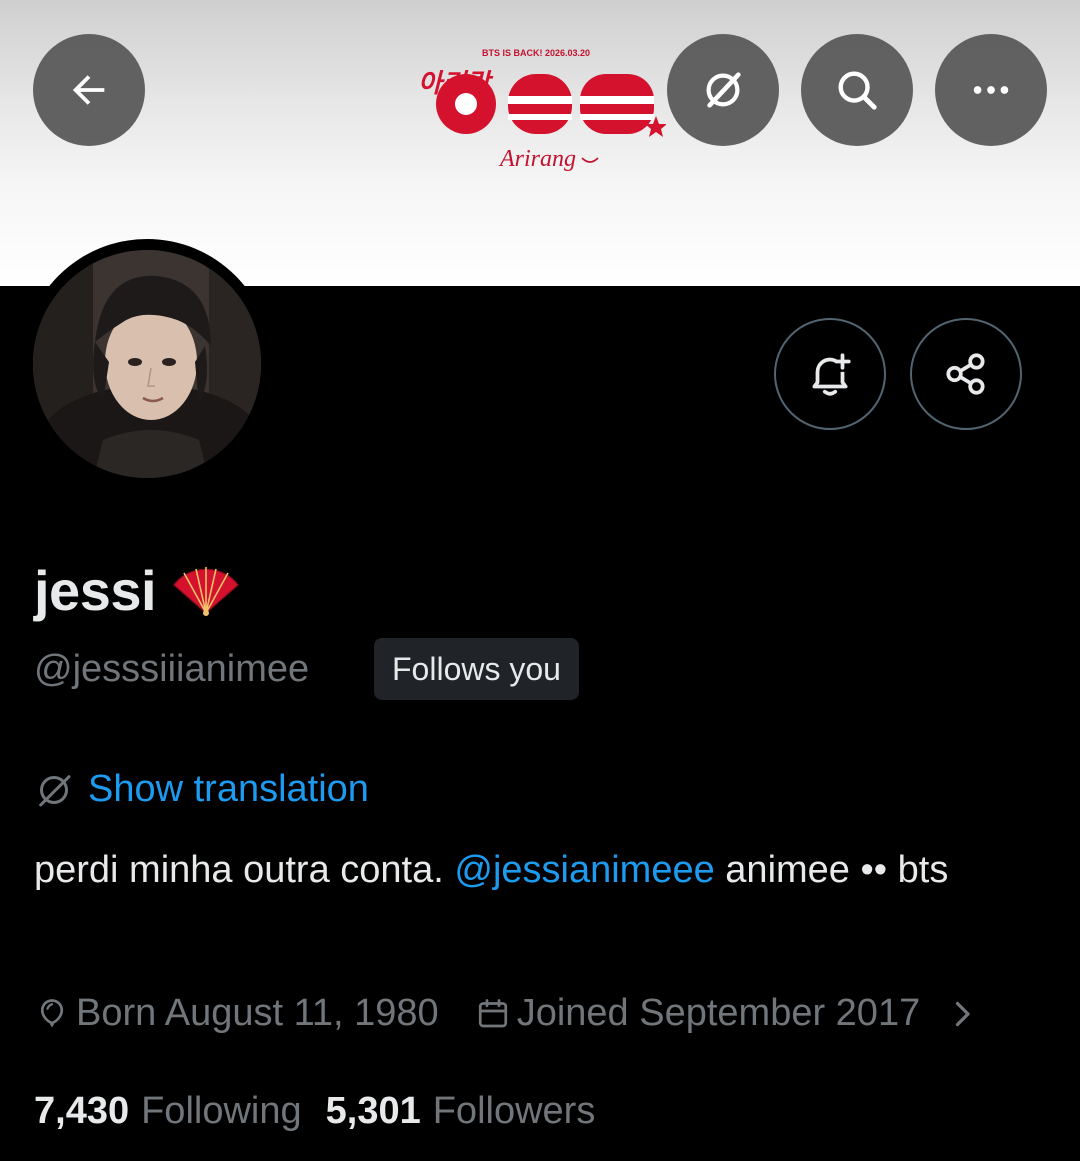 The height and width of the screenshot is (1161, 1080). Describe the element at coordinates (172, 669) in the screenshot. I see `user-handle: @jesssiiianimee` at that location.